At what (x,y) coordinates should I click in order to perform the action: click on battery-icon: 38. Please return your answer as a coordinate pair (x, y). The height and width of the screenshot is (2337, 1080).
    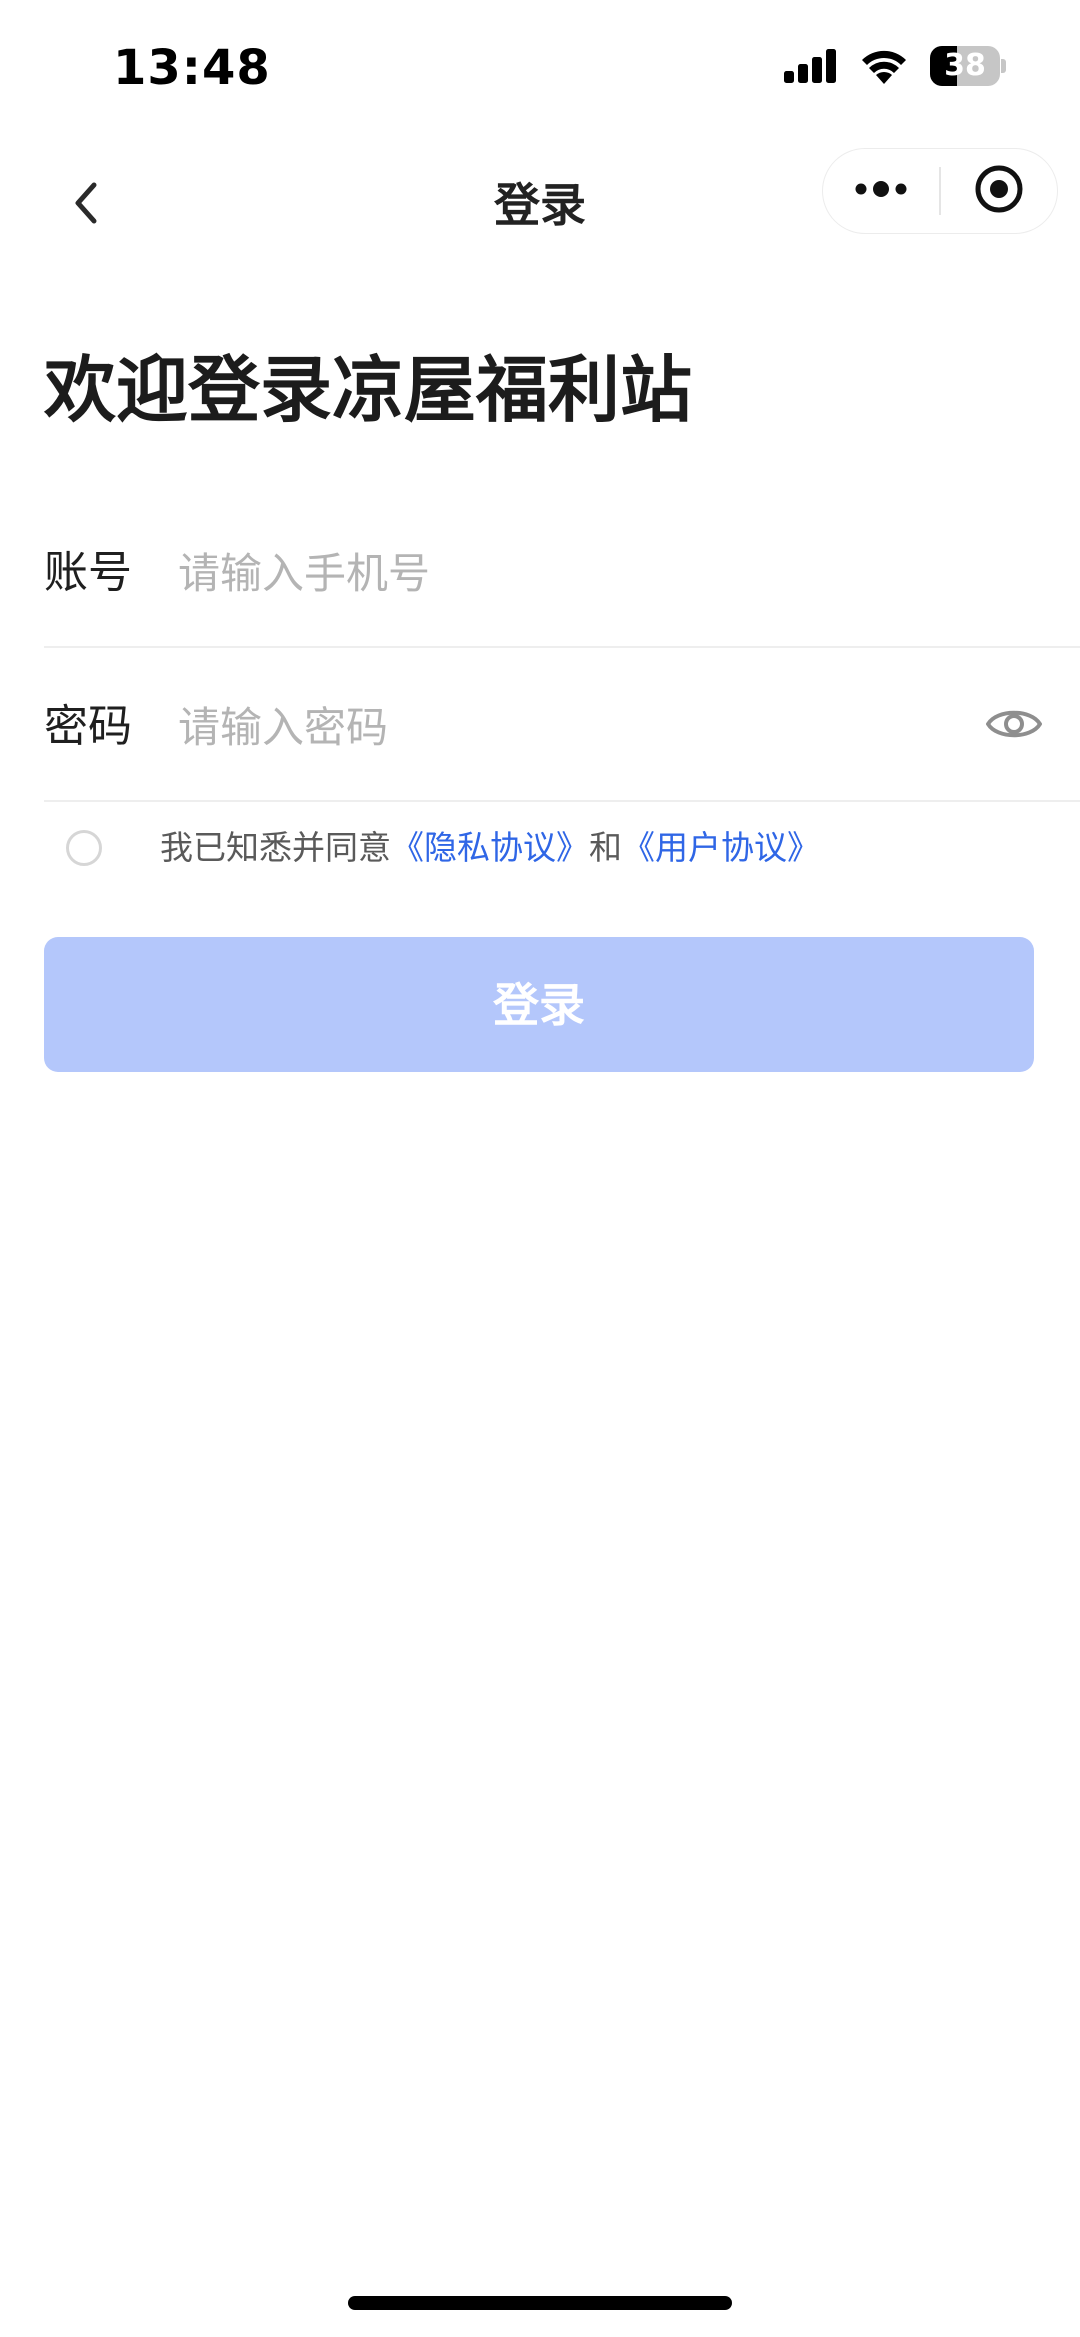
    Looking at the image, I should click on (968, 66).